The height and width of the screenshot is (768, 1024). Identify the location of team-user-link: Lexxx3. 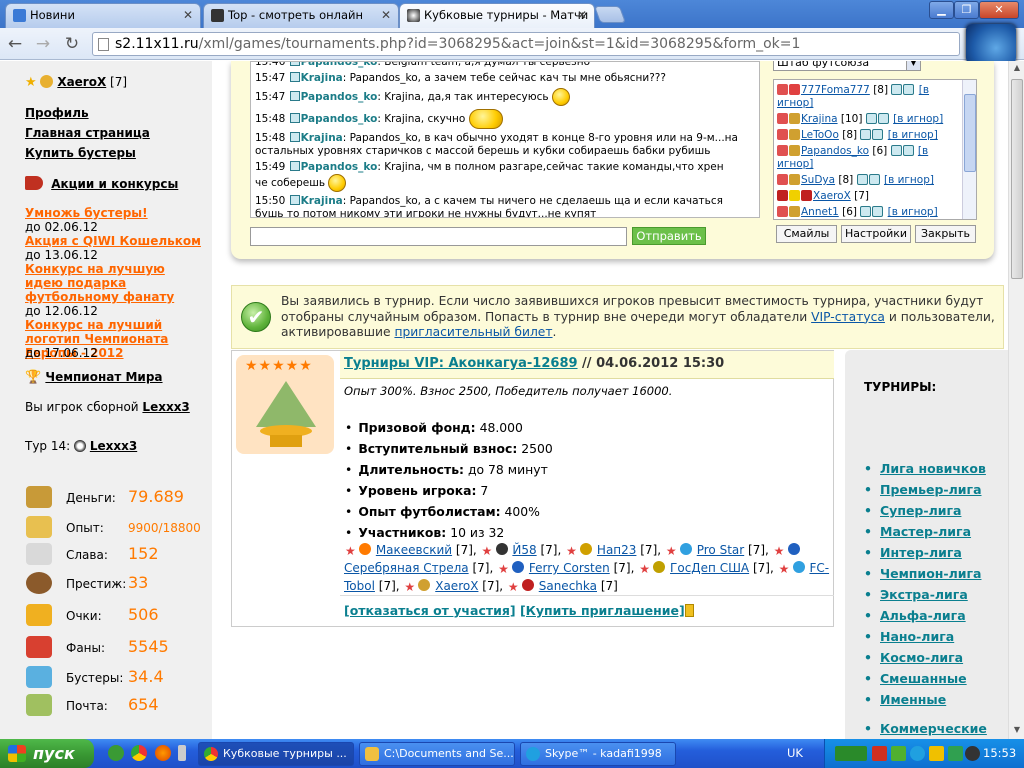
(165, 407).